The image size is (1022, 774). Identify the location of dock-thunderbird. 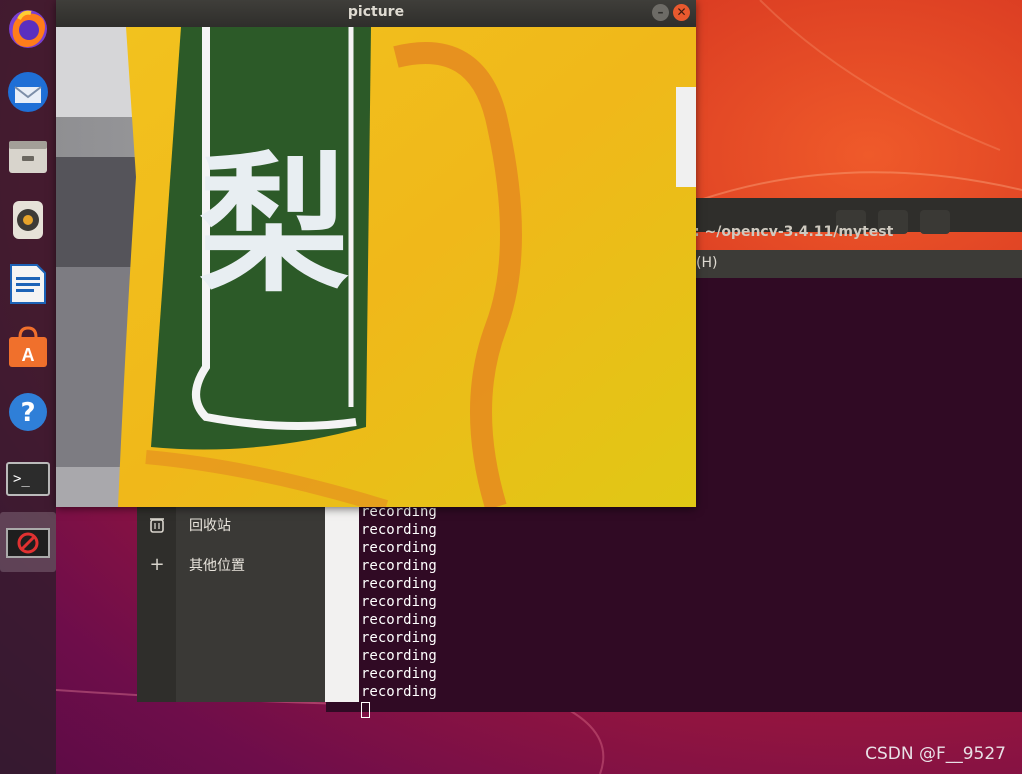
(28, 92).